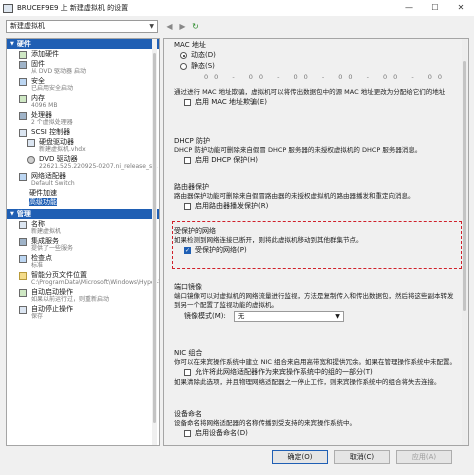  Describe the element at coordinates (300, 457) in the screenshot. I see `ok-button: 确定(O)` at that location.